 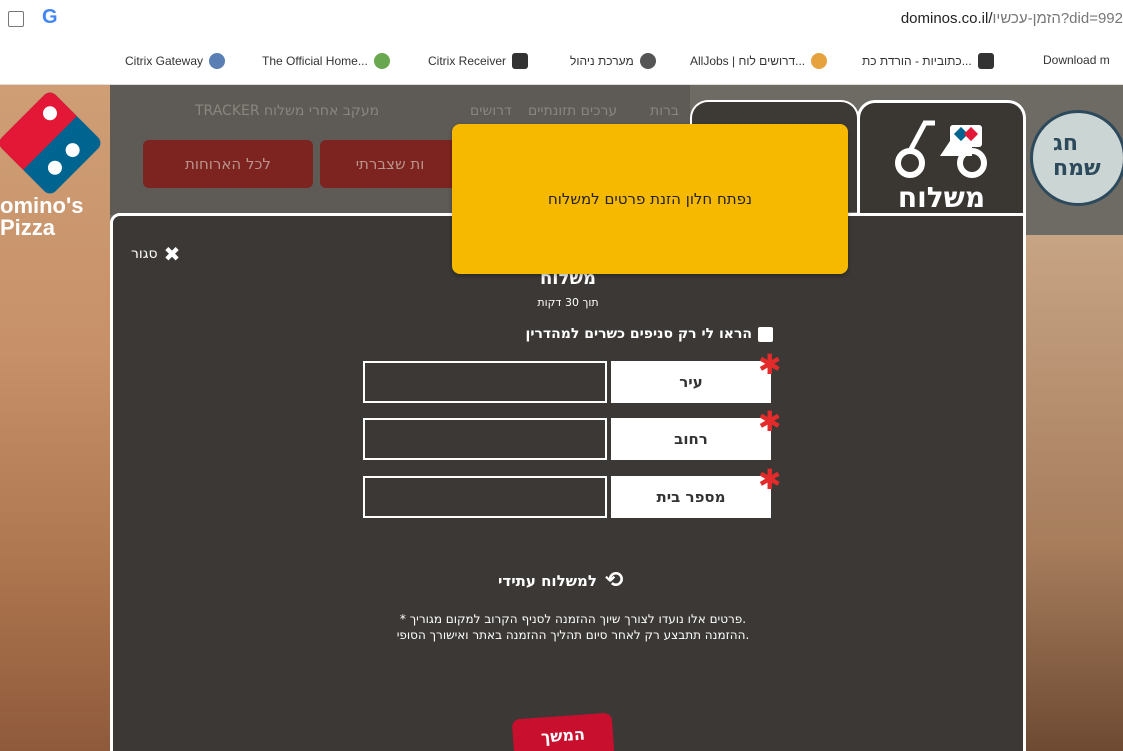 What do you see at coordinates (614, 580) in the screenshot?
I see `clock-refresh-icon: ⟲` at bounding box center [614, 580].